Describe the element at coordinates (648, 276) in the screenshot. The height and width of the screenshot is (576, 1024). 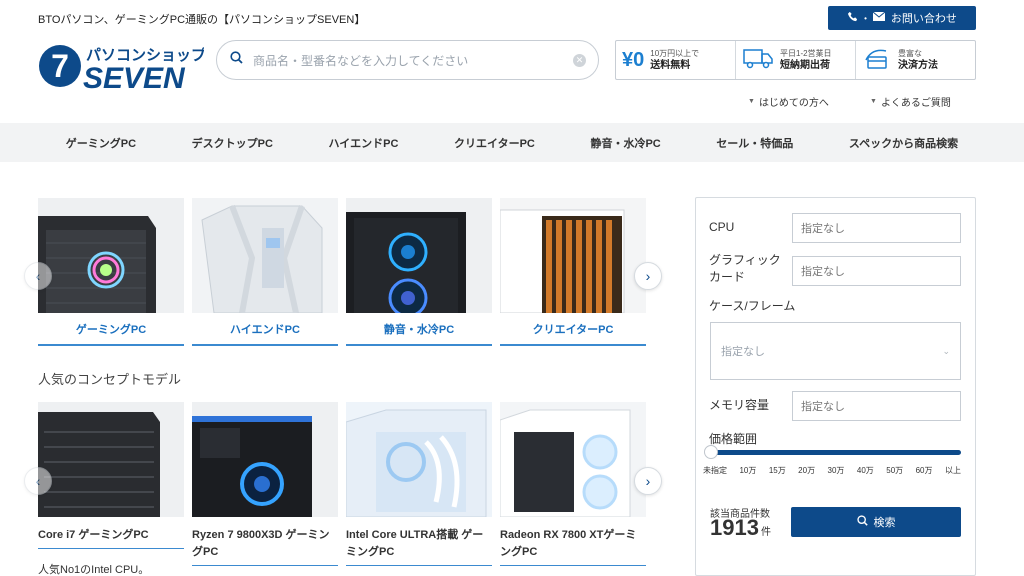
I see `carousel-next-button: ›` at that location.